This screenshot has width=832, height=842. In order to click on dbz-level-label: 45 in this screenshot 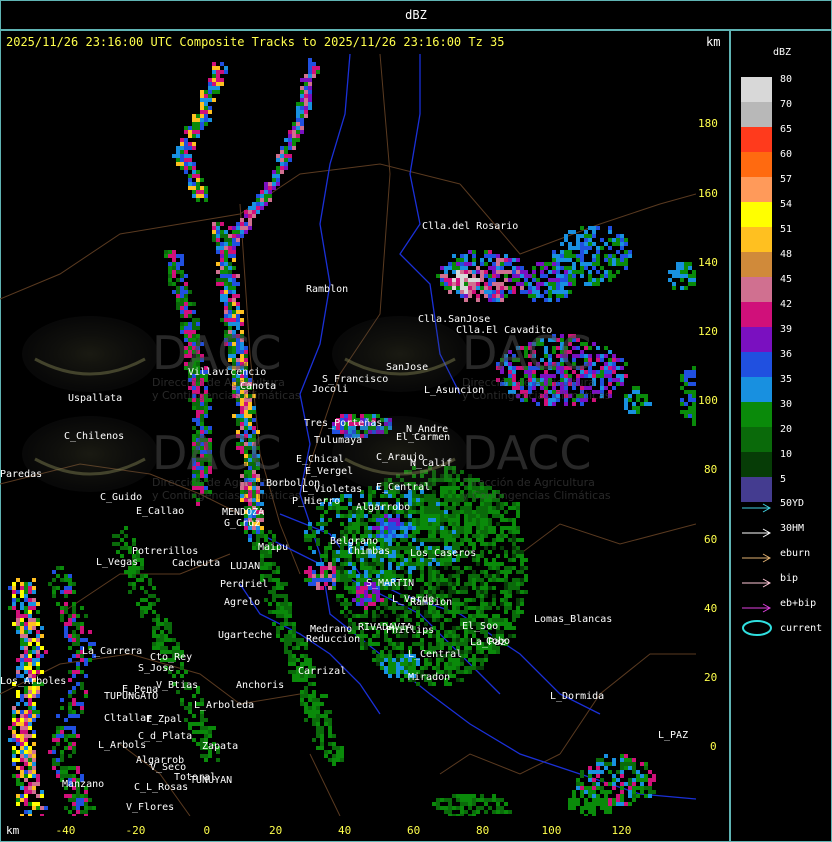, I will do `click(786, 279)`.